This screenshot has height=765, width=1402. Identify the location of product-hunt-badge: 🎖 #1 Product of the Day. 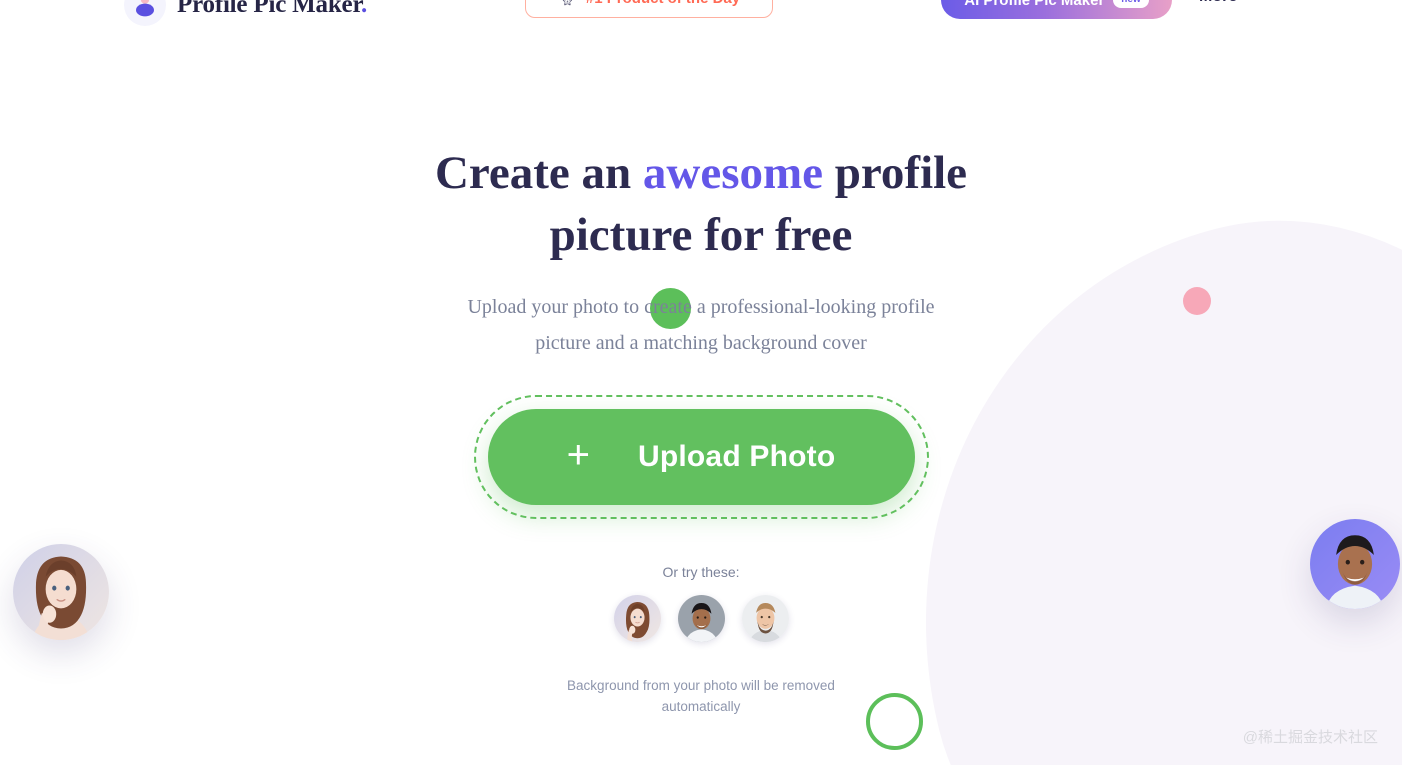
(649, 9).